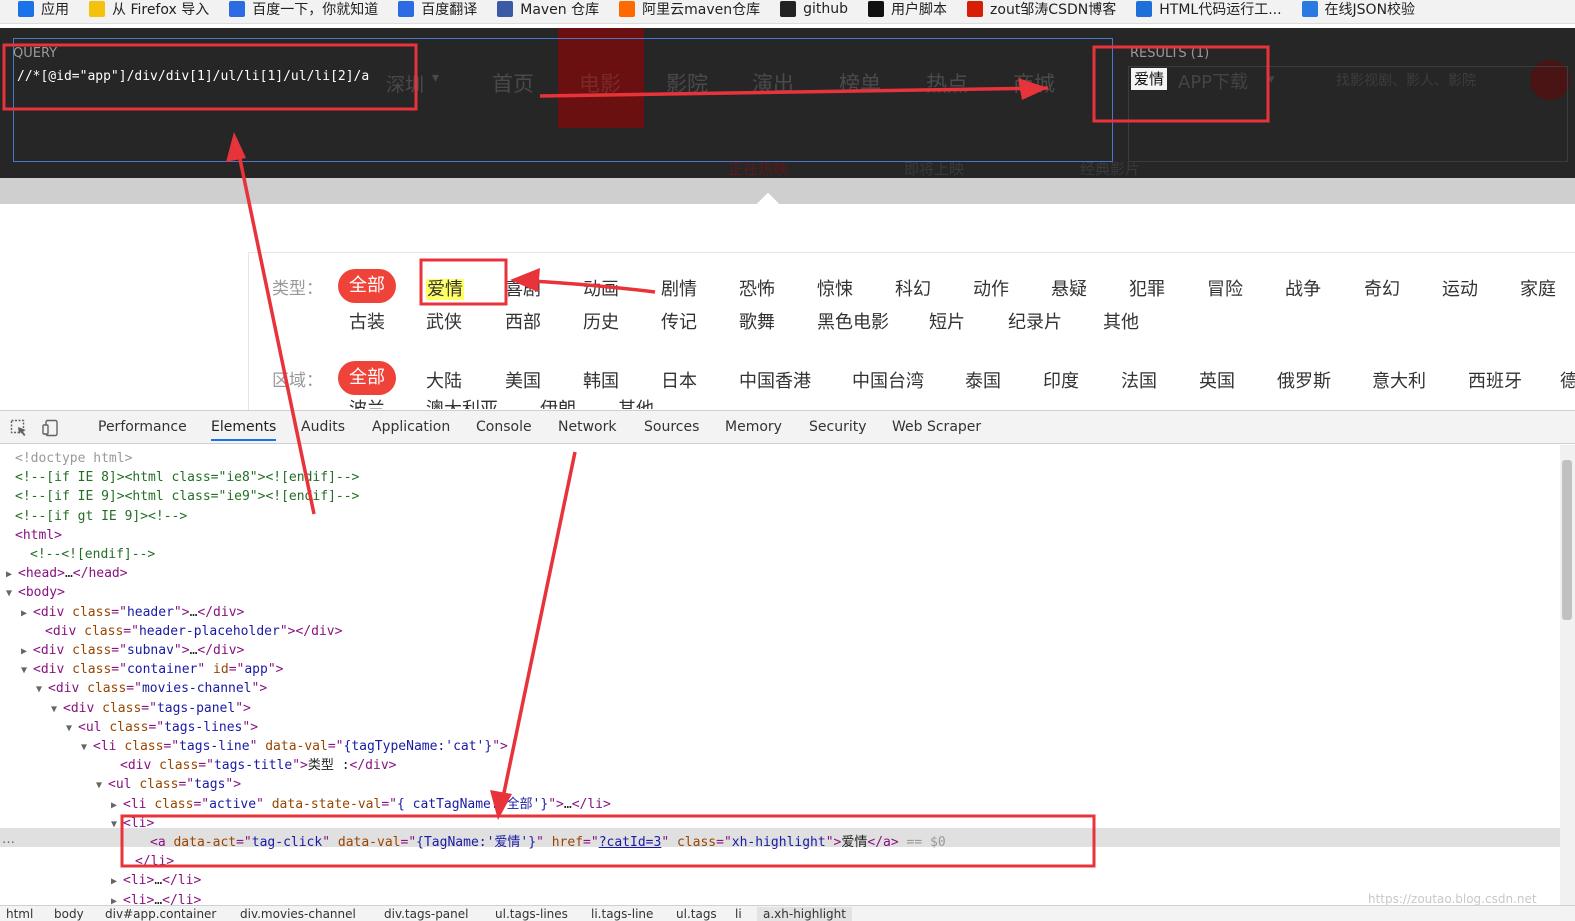 This screenshot has width=1575, height=921. What do you see at coordinates (1181, 84) in the screenshot?
I see `annotation-box-result` at bounding box center [1181, 84].